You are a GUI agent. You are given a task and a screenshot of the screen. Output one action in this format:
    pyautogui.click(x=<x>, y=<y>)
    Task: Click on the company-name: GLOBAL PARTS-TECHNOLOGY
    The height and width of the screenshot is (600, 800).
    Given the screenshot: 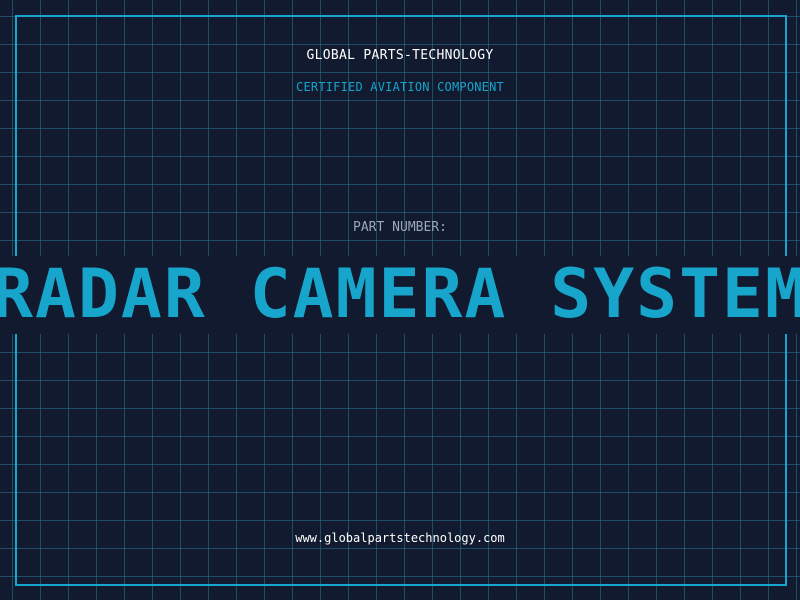 What is the action you would take?
    pyautogui.click(x=400, y=55)
    